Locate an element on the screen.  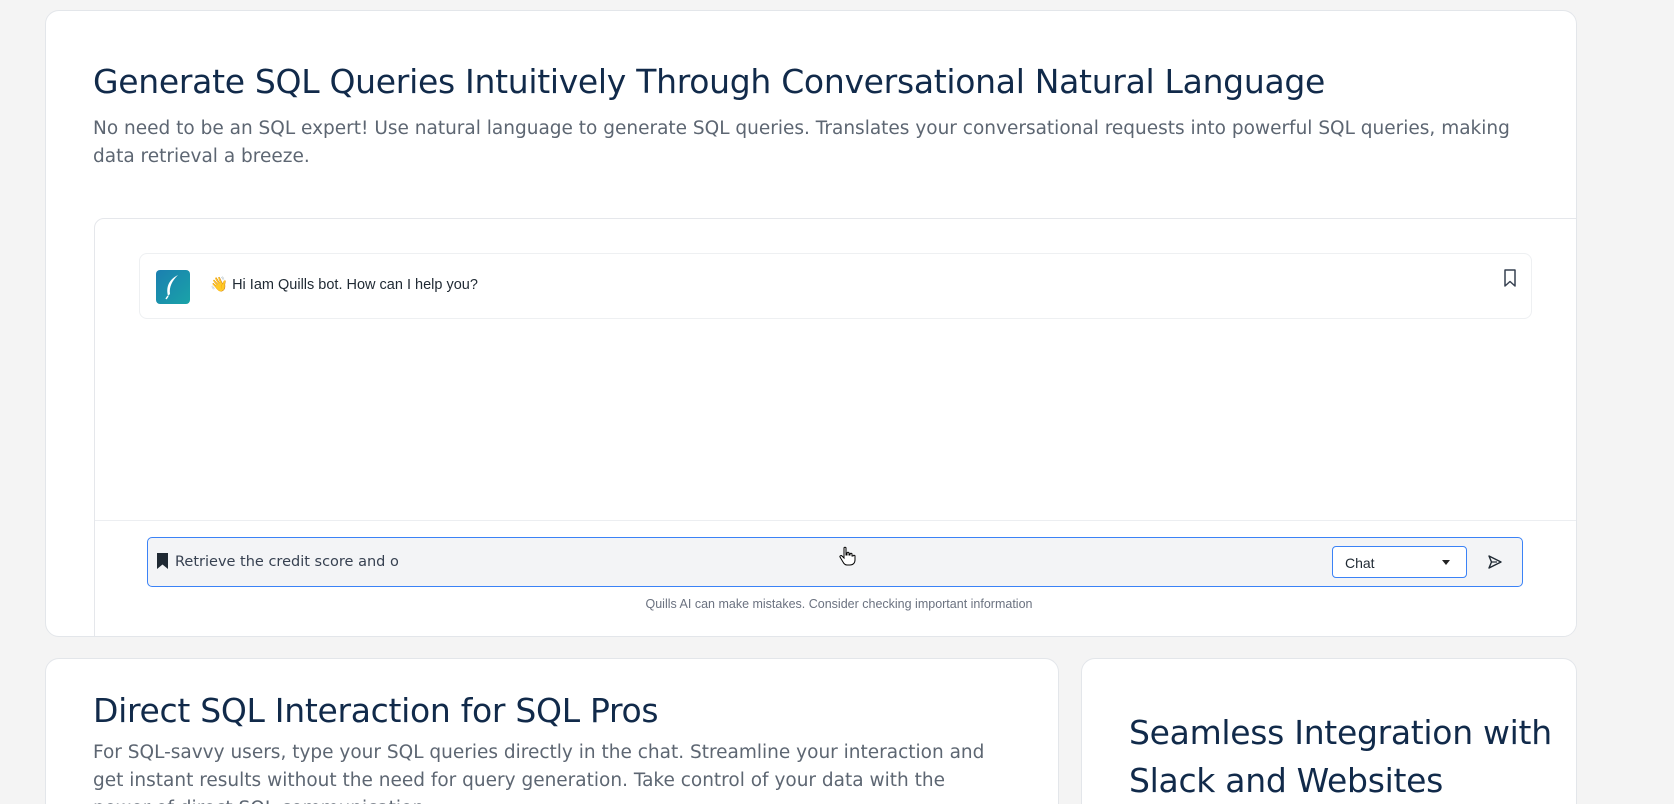
chevron-down-icon is located at coordinates (1446, 562).